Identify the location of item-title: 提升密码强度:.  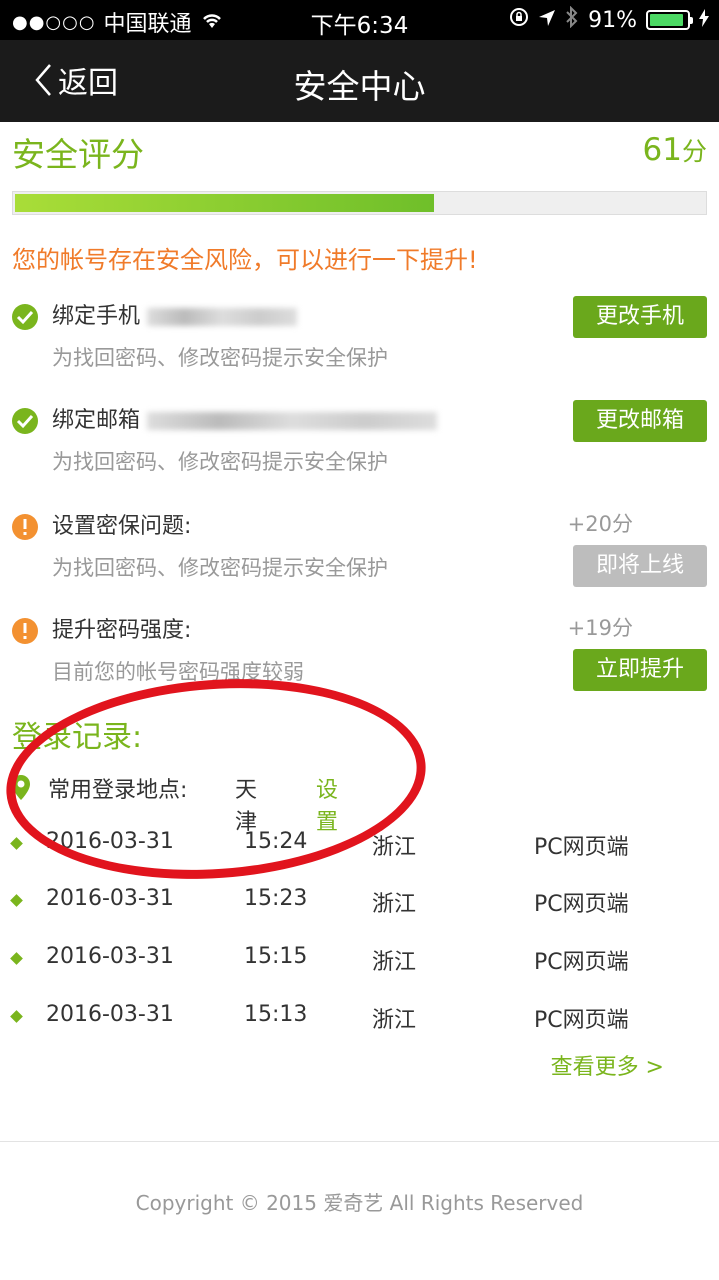
(122, 630).